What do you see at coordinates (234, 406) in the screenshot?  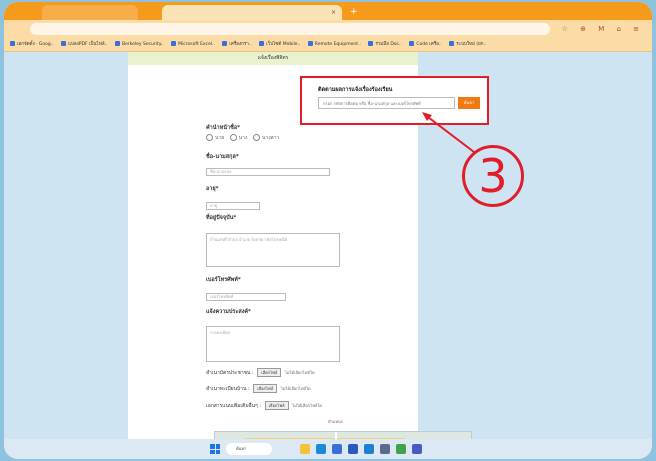 I see `other-label: เอกสารแนบเพิ่มเติมอื่นๆ :` at bounding box center [234, 406].